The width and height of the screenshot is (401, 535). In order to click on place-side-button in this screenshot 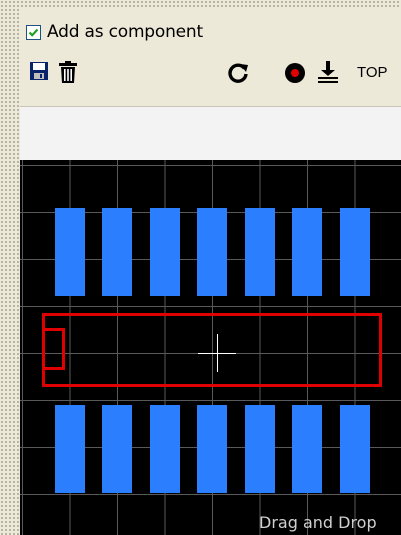, I will do `click(328, 74)`.